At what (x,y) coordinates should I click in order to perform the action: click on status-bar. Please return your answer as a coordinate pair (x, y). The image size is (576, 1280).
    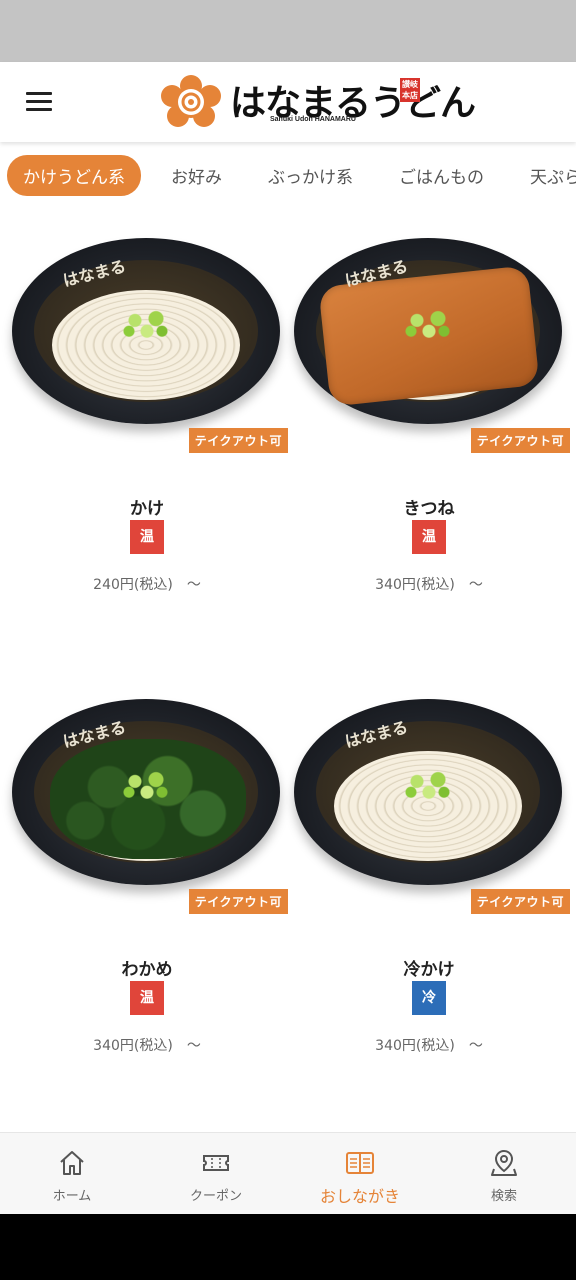
    Looking at the image, I should click on (288, 31).